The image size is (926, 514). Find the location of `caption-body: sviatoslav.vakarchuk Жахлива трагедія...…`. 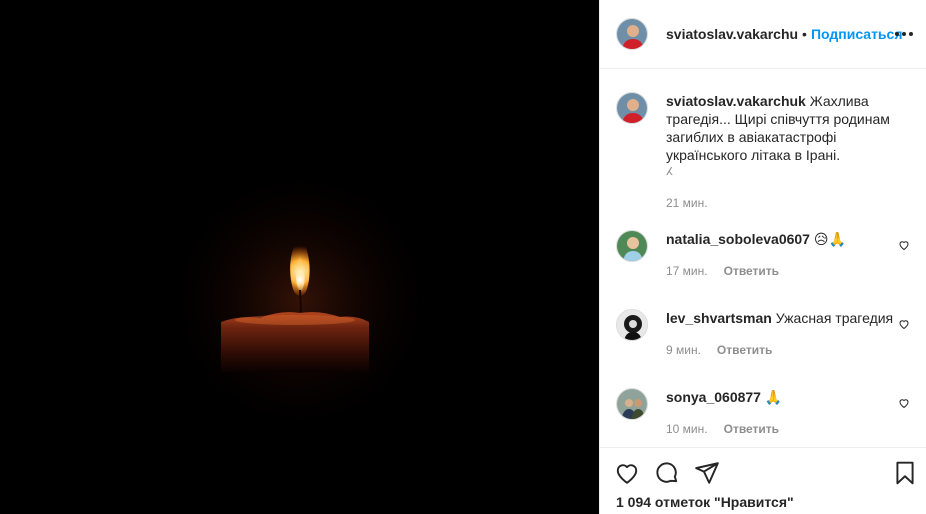

caption-body: sviatoslav.vakarchuk Жахлива трагедія...… is located at coordinates (781, 152).